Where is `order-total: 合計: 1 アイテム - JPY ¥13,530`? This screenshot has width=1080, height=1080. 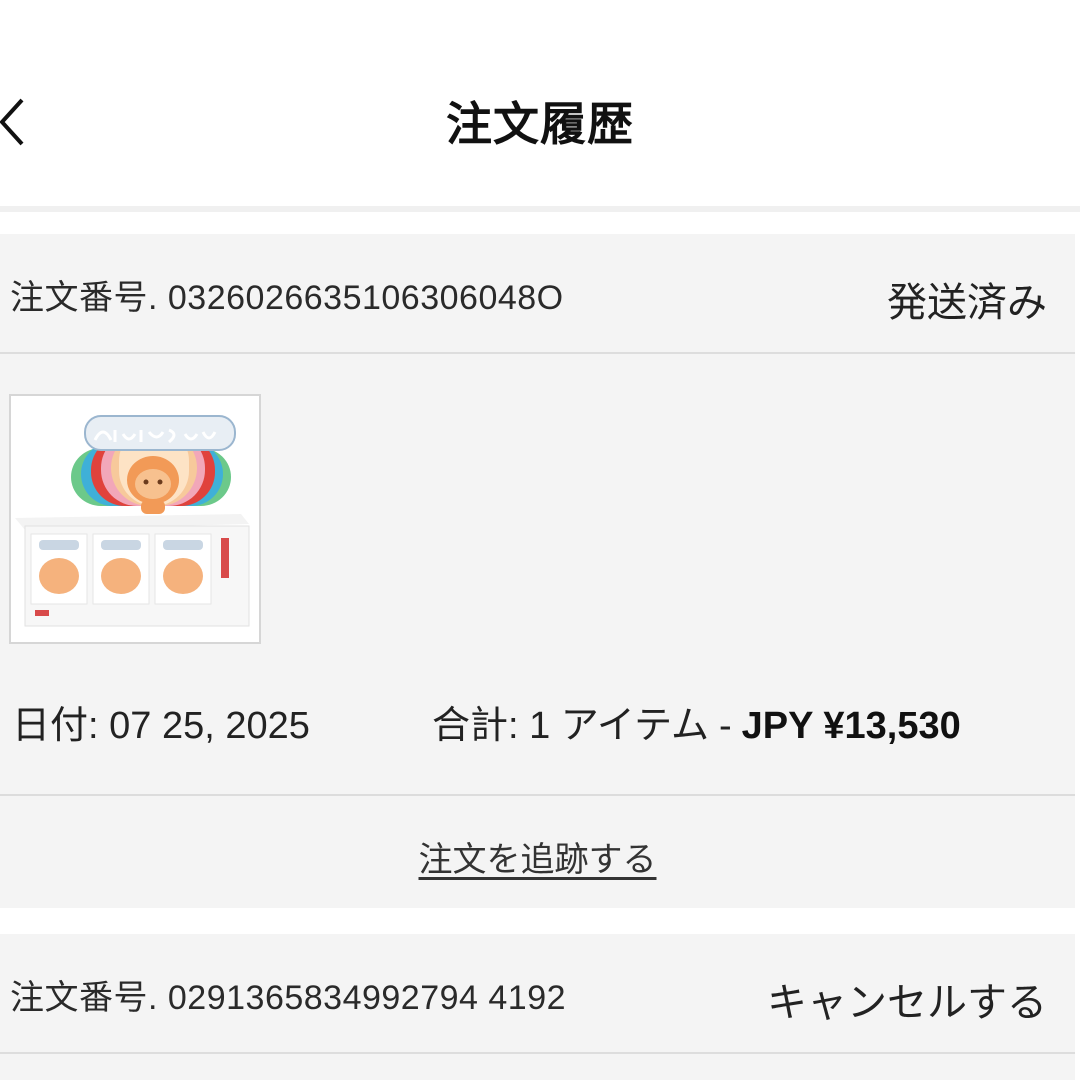
order-total: 合計: 1 アイテム - JPY ¥13,530 is located at coordinates (696, 721).